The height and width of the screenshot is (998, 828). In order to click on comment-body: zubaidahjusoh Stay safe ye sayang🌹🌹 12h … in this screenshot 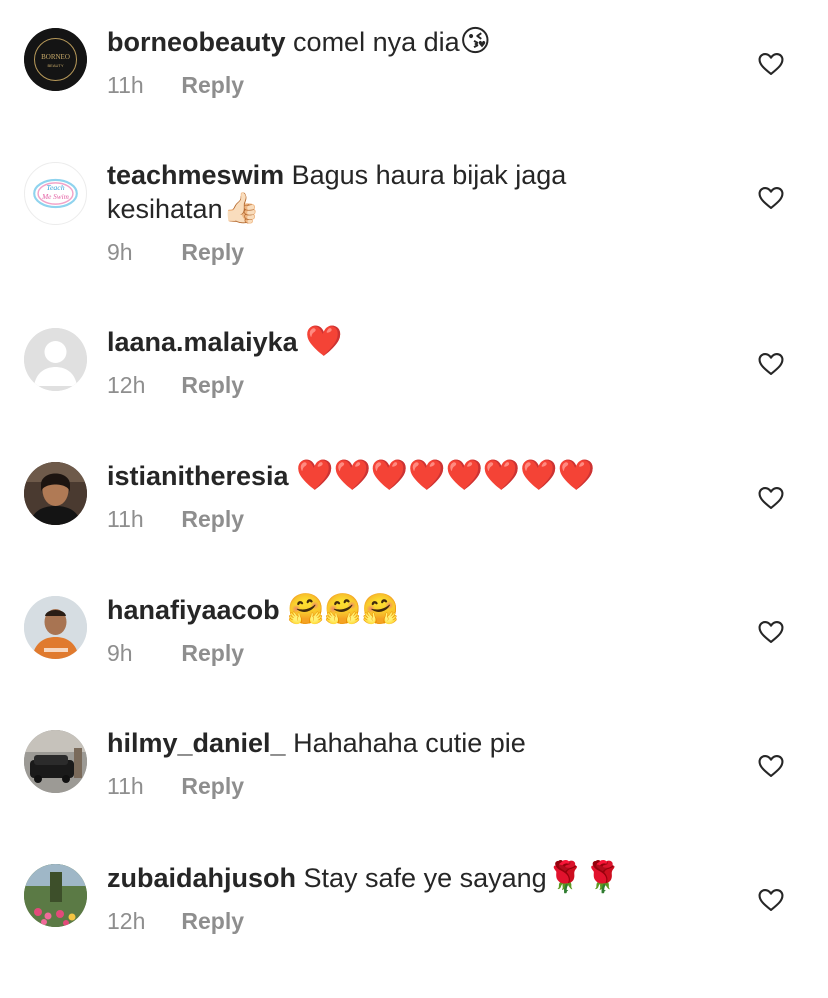, I will do `click(417, 898)`.